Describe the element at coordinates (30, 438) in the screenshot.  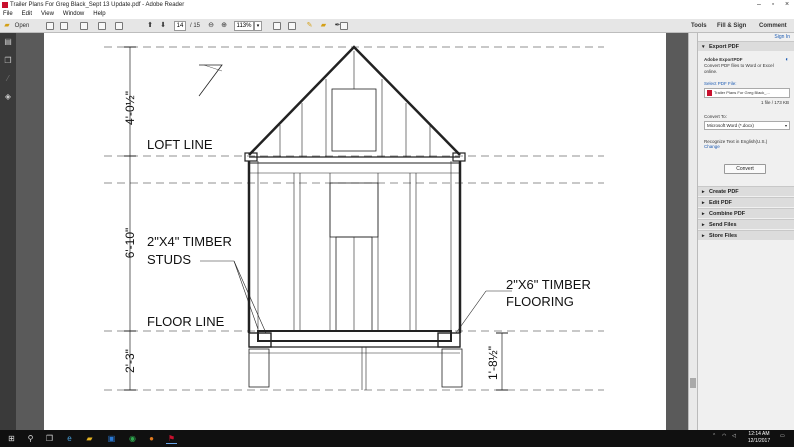
I see `search-icon: ⚲` at that location.